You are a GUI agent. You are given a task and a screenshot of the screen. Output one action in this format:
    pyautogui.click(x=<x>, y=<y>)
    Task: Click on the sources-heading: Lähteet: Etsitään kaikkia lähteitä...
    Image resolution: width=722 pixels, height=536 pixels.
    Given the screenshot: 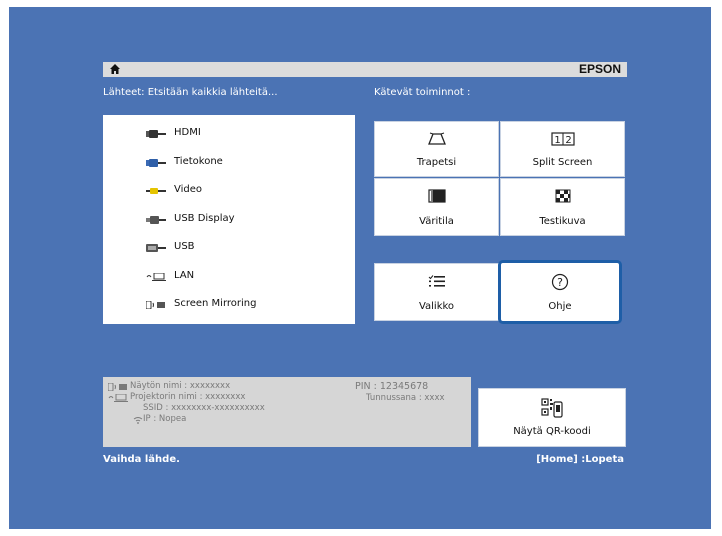 What is the action you would take?
    pyautogui.click(x=190, y=92)
    